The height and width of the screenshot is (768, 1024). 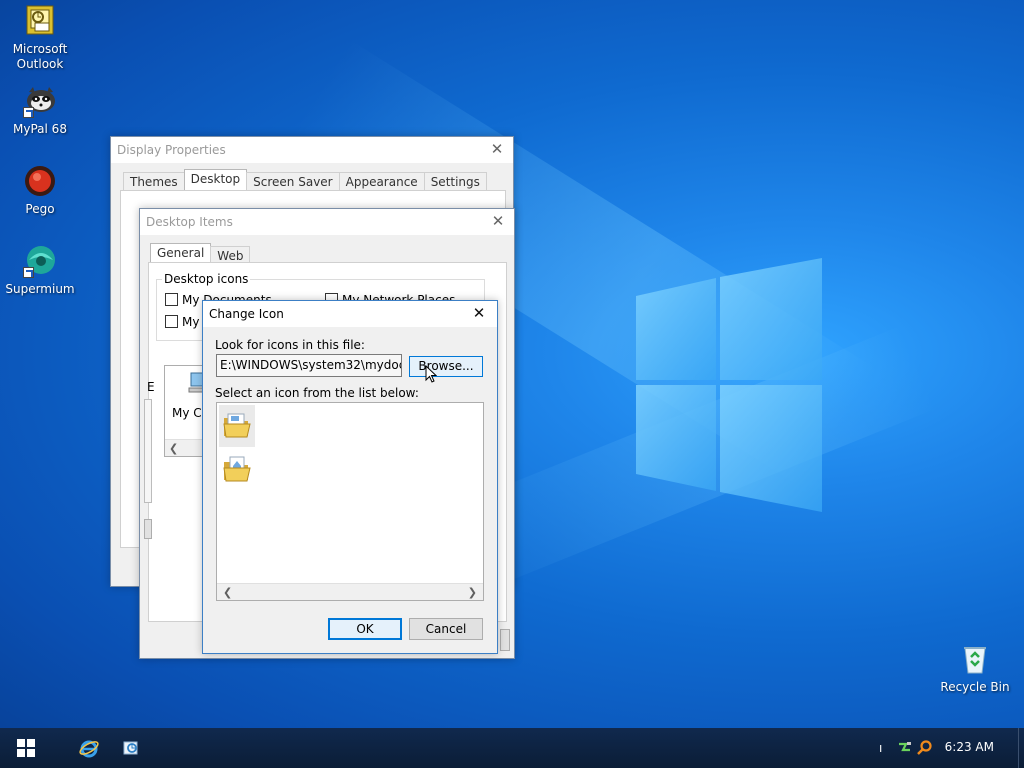 What do you see at coordinates (151, 387) in the screenshot?
I see `partial-label: E` at bounding box center [151, 387].